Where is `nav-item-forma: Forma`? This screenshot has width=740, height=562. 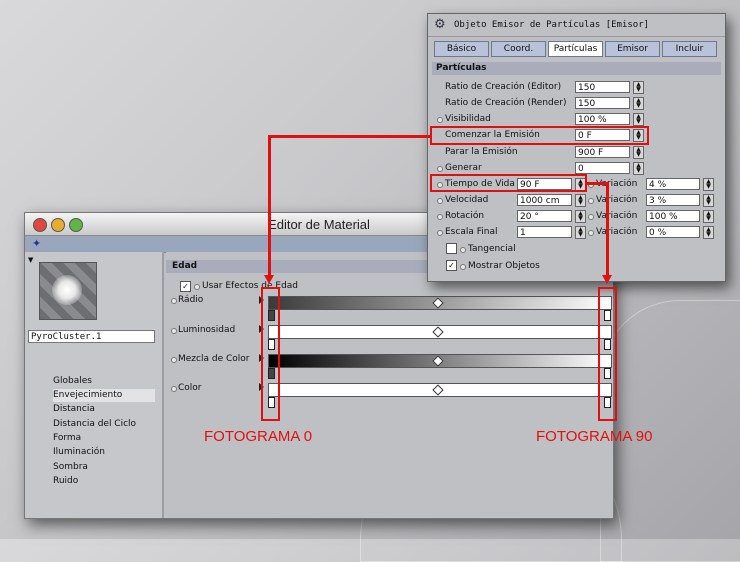 nav-item-forma: Forma is located at coordinates (104, 438).